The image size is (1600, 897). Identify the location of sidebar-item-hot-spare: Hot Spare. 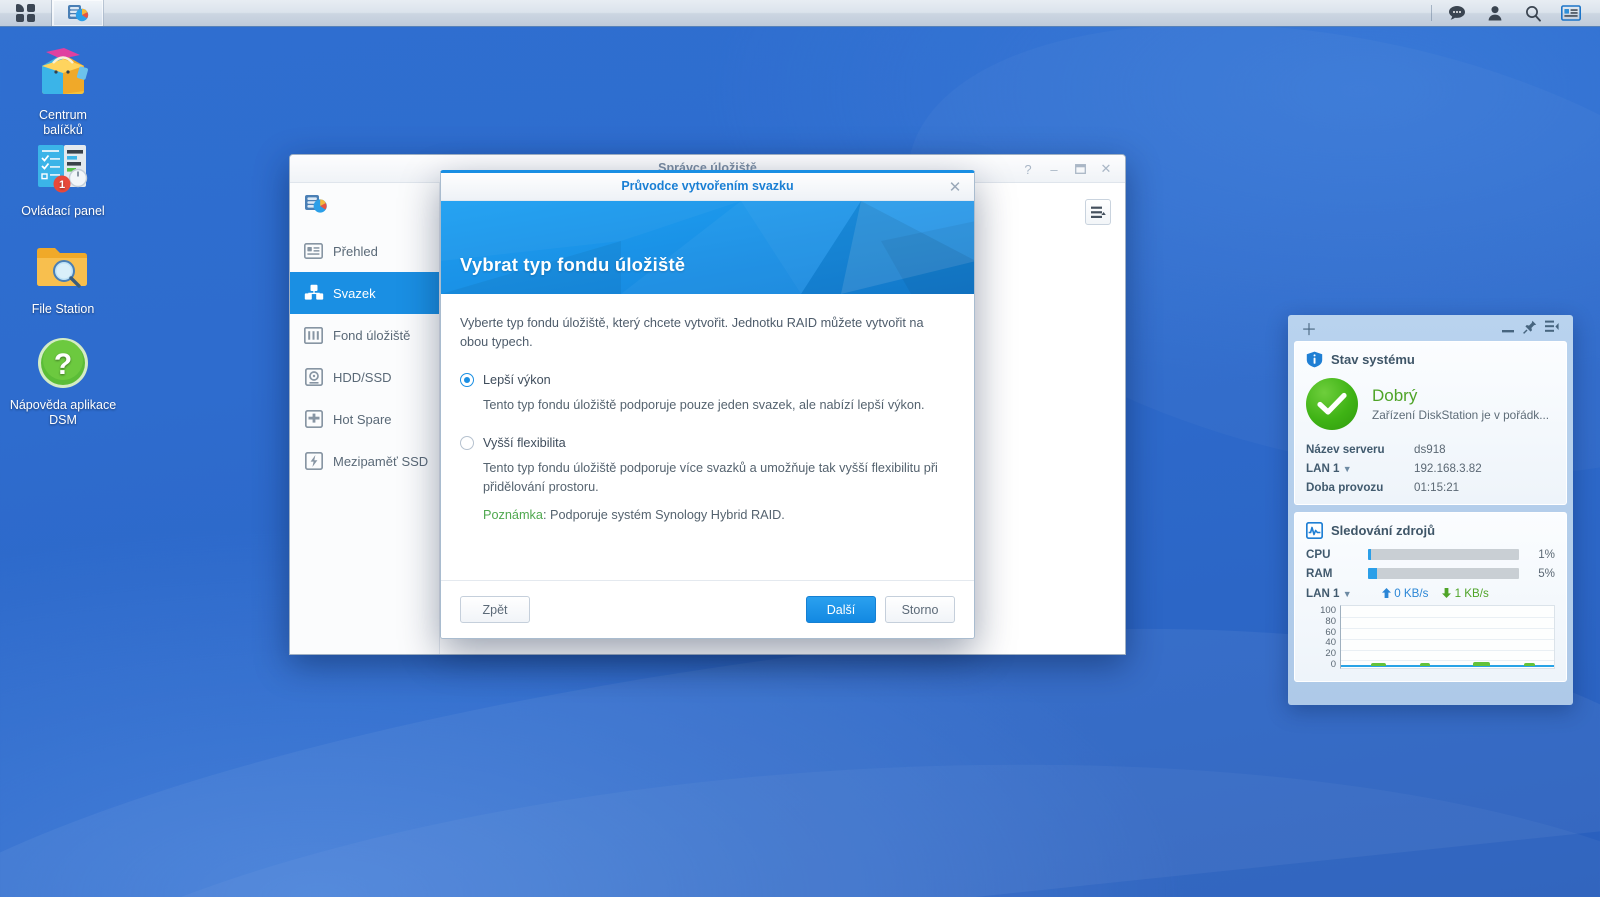
(364, 419).